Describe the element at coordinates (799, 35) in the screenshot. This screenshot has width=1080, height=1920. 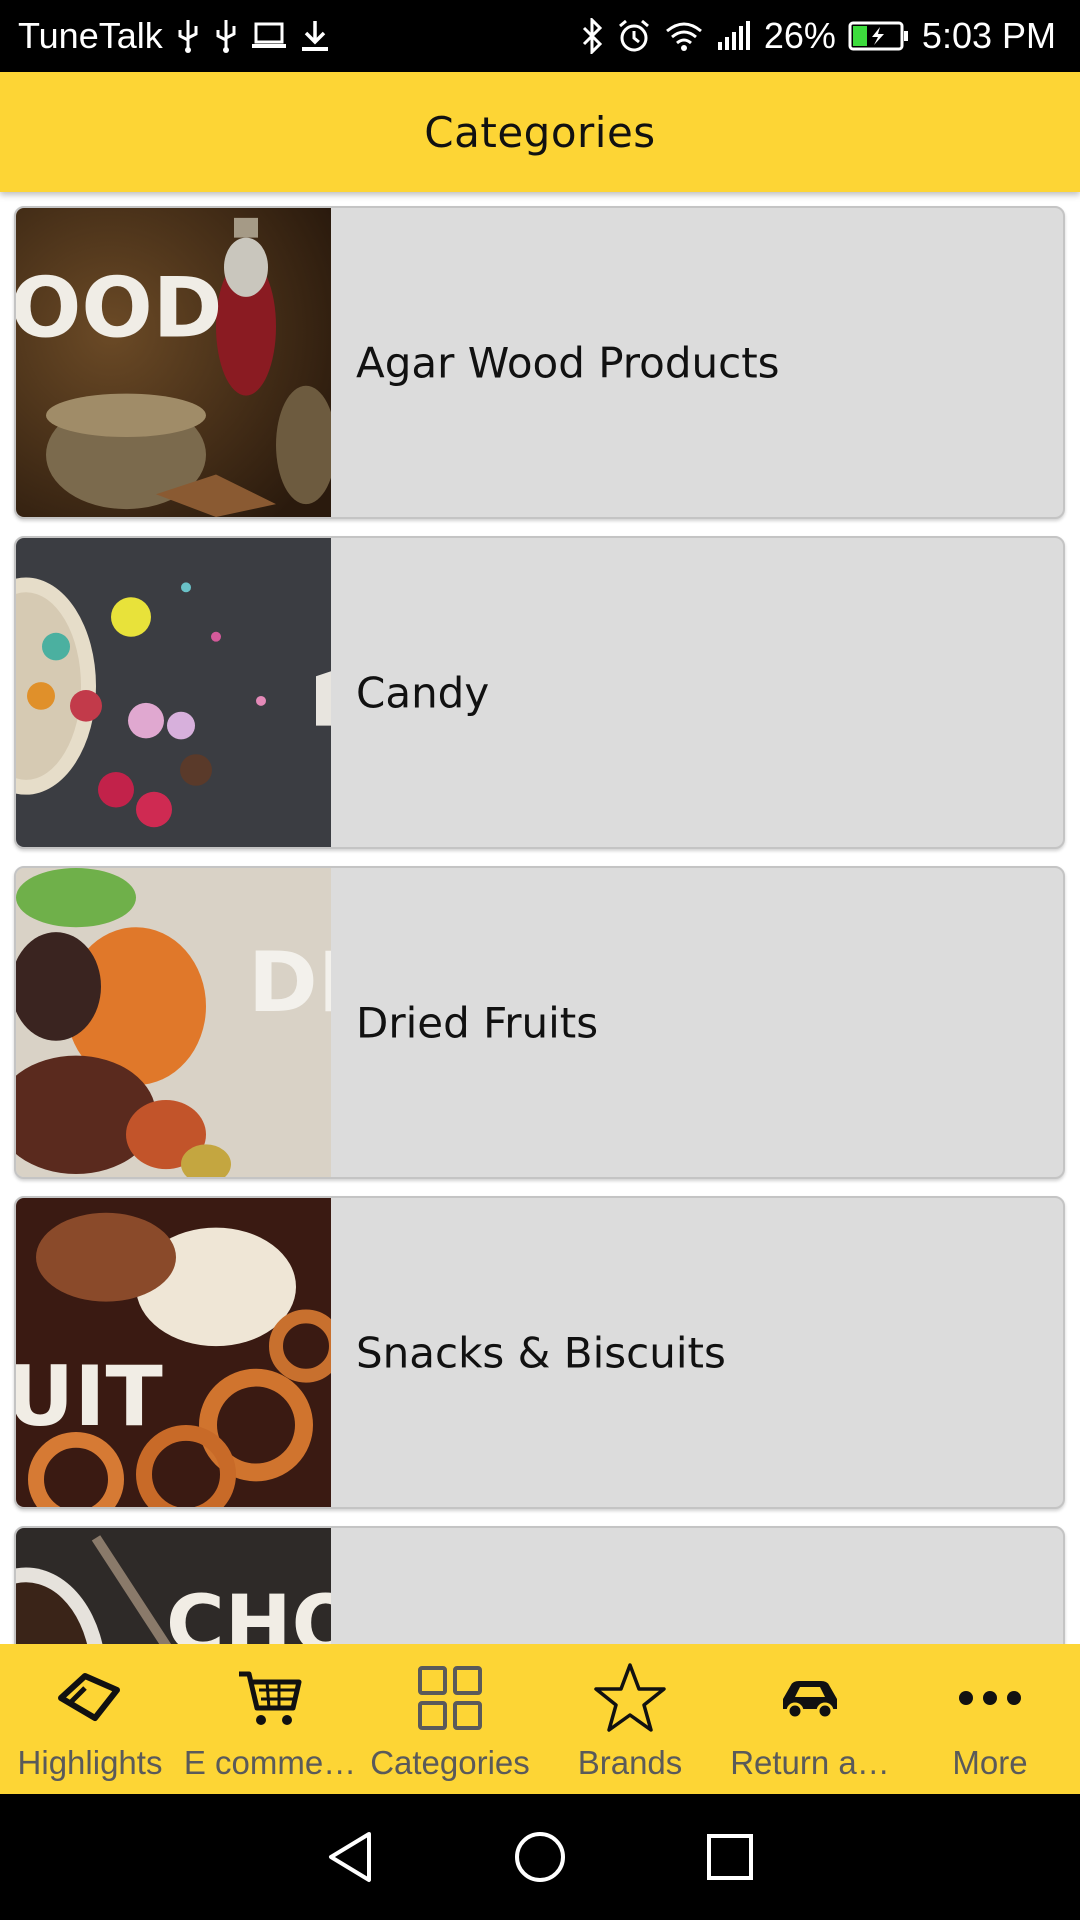
I see `battery-percent: 26%` at that location.